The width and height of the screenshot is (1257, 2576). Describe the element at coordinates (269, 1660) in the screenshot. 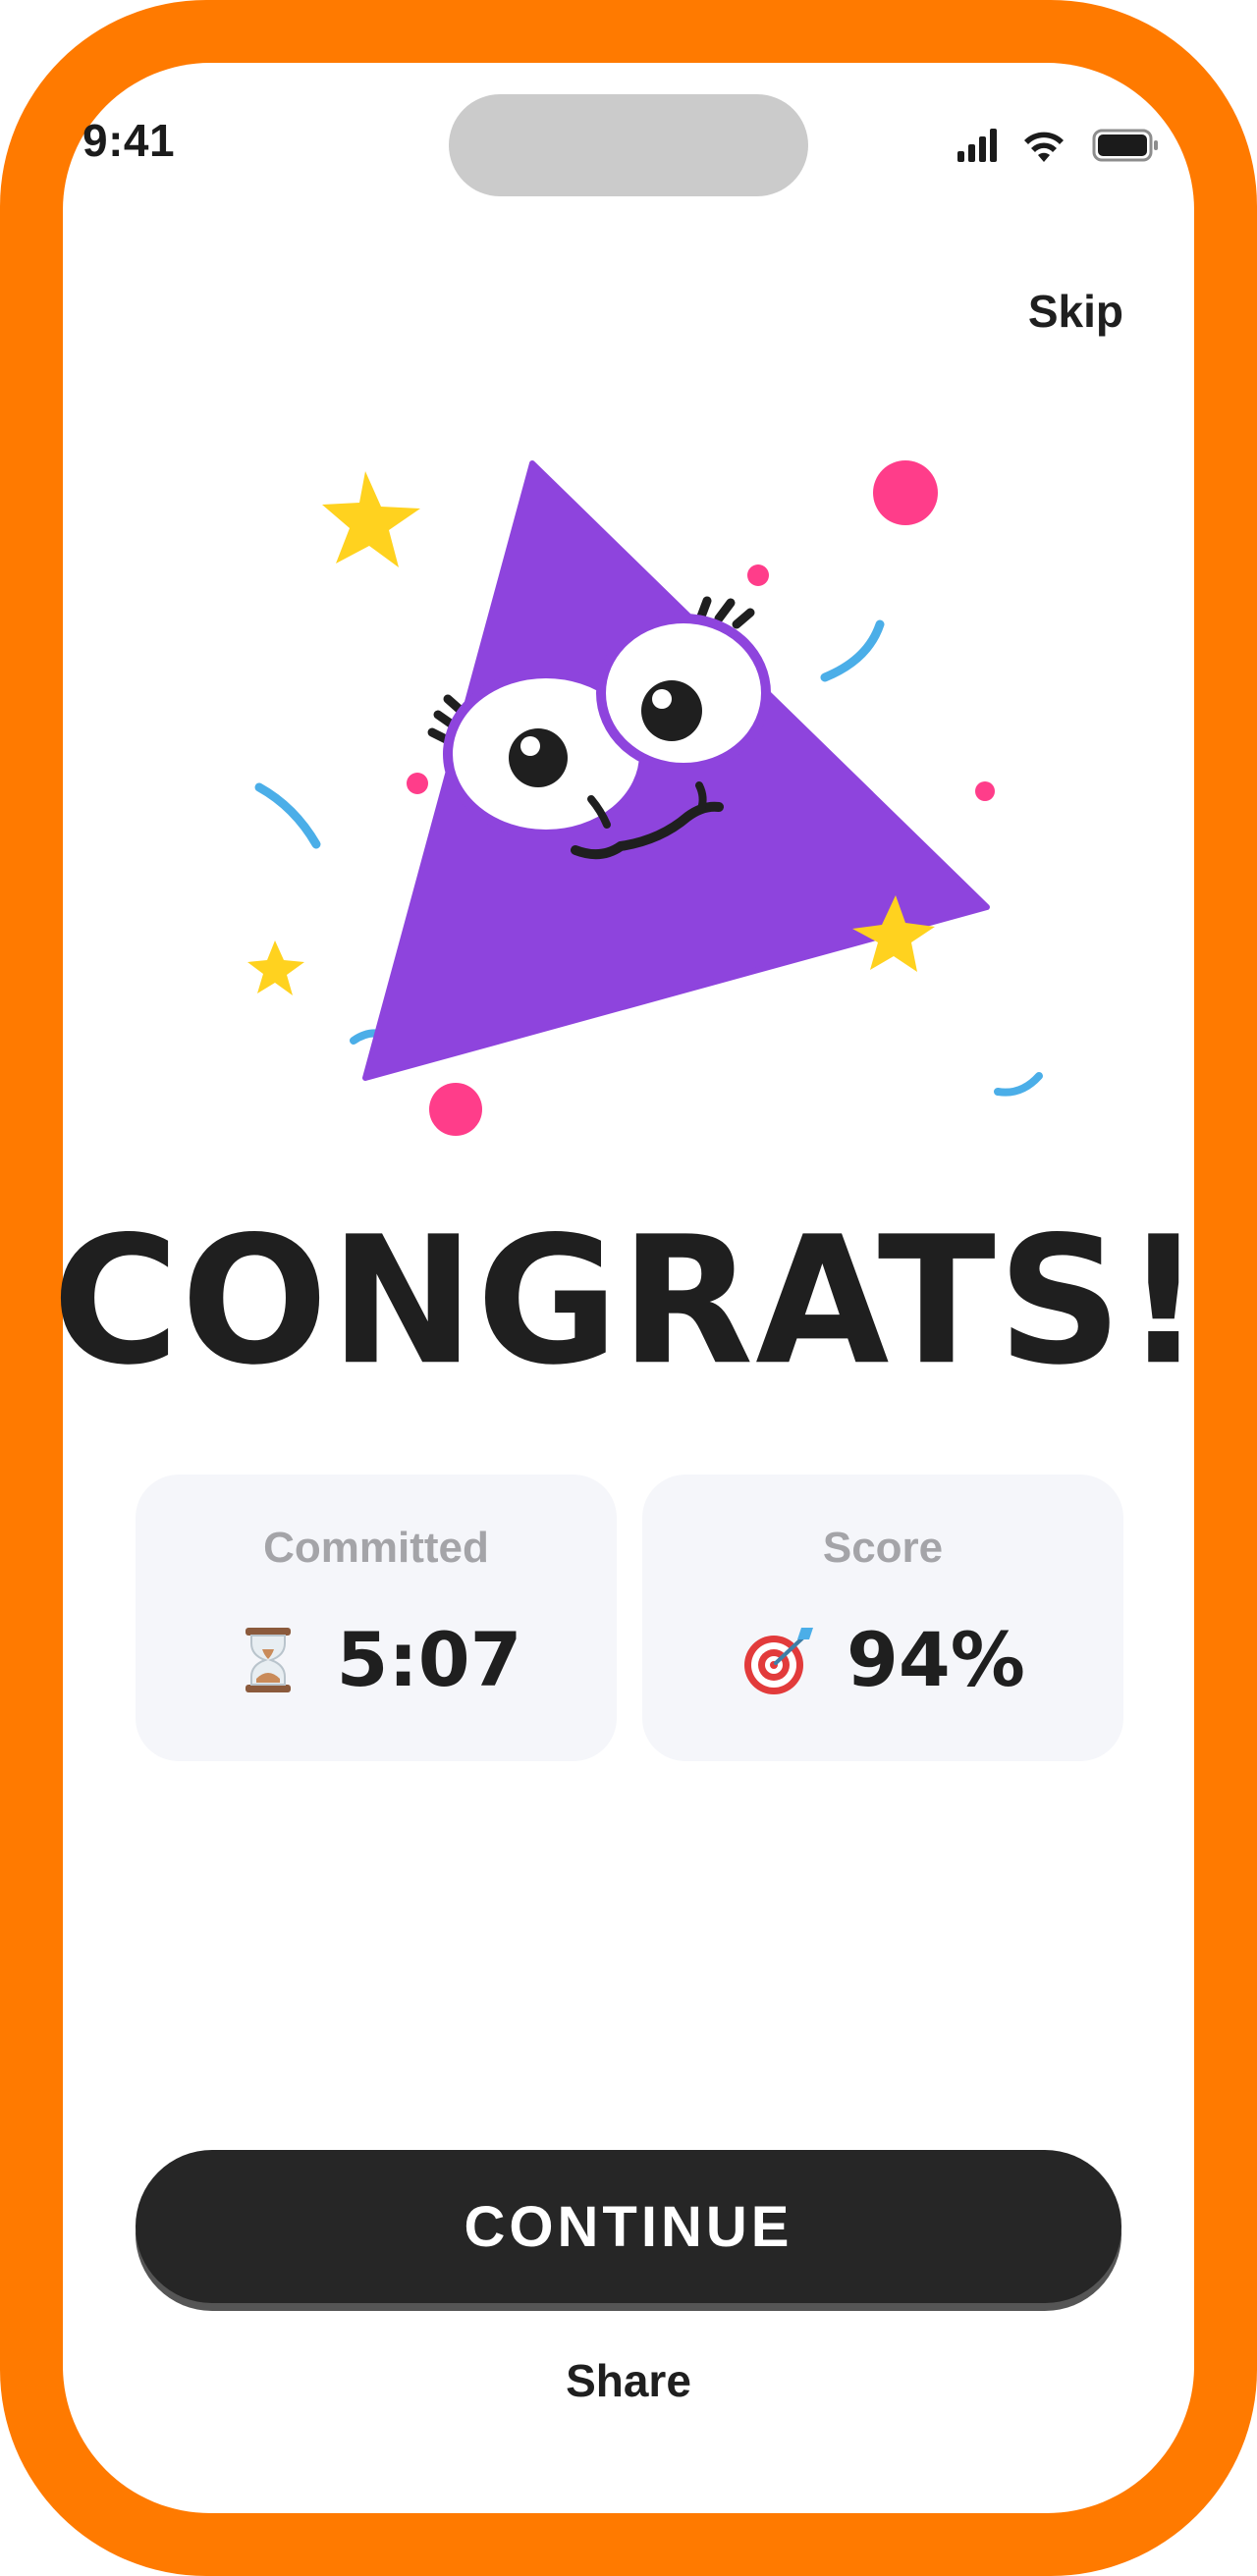

I see `hourglass-icon` at that location.